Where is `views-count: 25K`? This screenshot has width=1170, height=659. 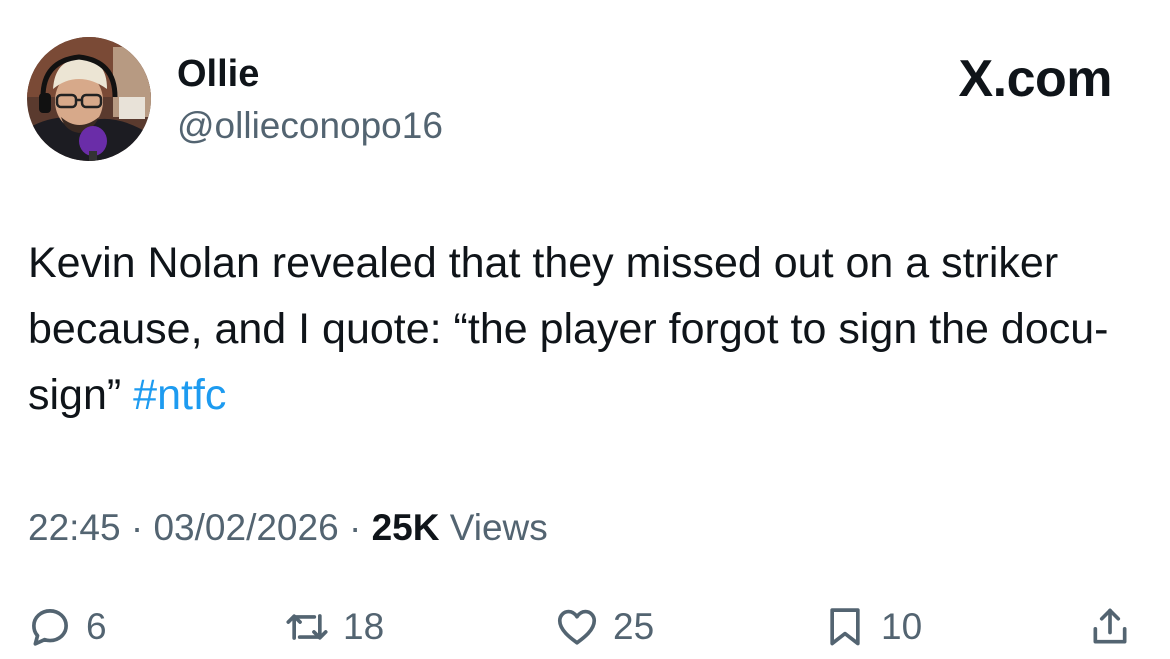 views-count: 25K is located at coordinates (405, 527).